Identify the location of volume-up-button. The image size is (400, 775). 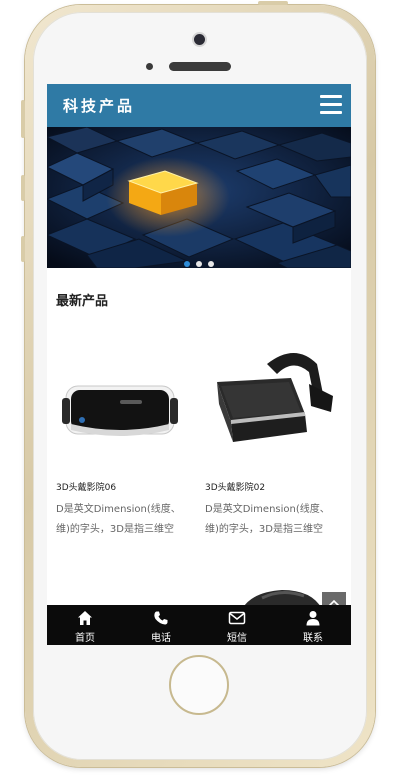
(23, 188).